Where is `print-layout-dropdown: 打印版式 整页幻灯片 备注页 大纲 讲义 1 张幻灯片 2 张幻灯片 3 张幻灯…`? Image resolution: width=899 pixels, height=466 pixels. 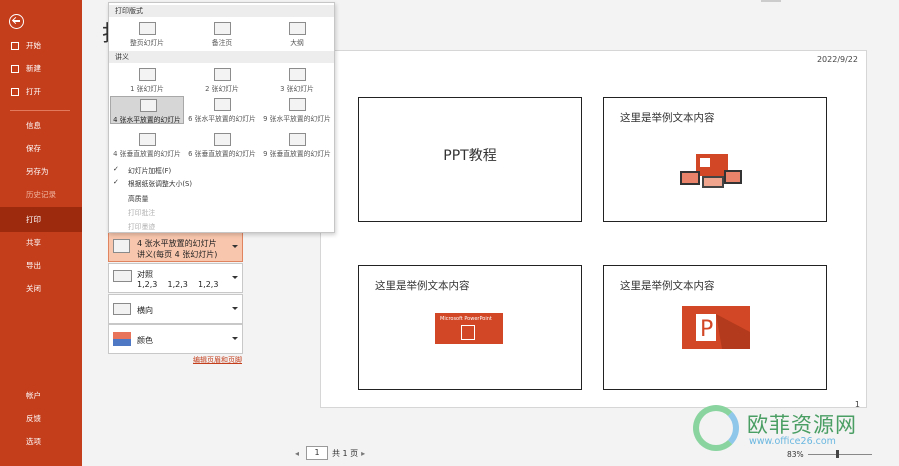
print-layout-dropdown: 打印版式 整页幻灯片 备注页 大纲 讲义 1 张幻灯片 2 张幻灯片 3 张幻灯… is located at coordinates (221, 117).